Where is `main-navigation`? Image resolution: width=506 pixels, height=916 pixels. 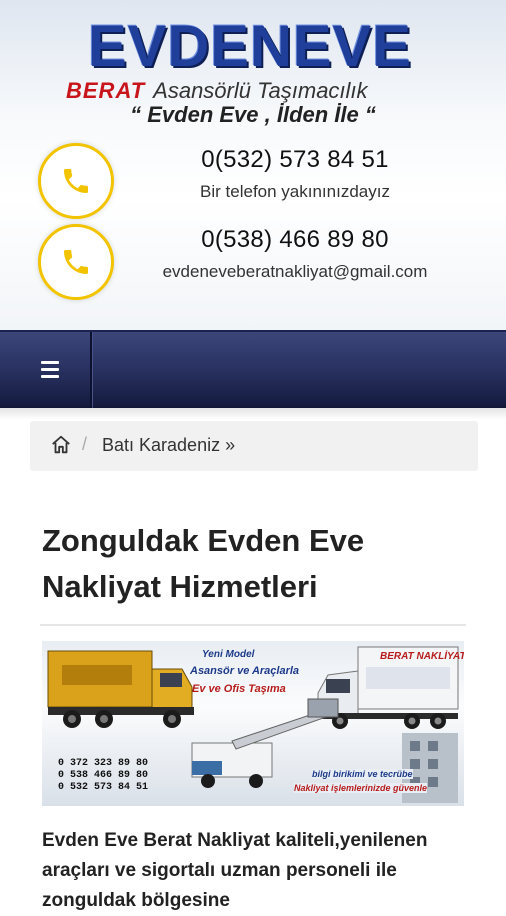 main-navigation is located at coordinates (253, 369).